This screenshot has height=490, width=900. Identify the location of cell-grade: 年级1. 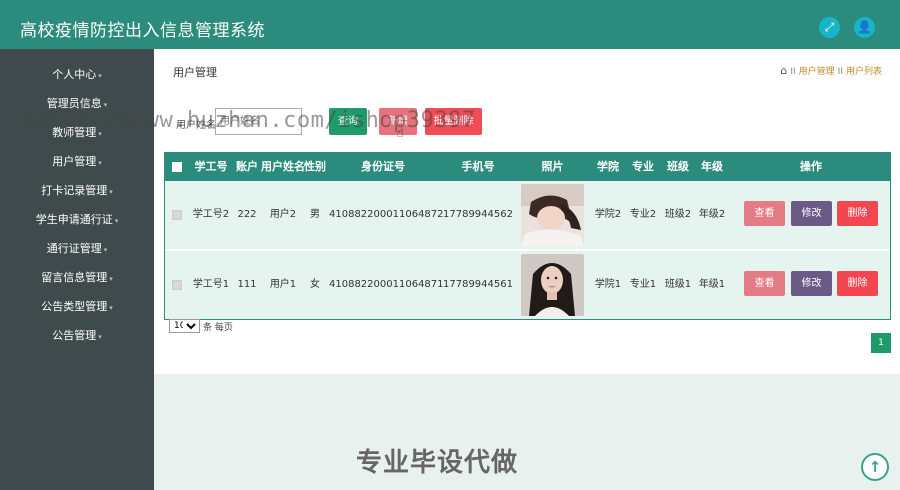
(712, 284).